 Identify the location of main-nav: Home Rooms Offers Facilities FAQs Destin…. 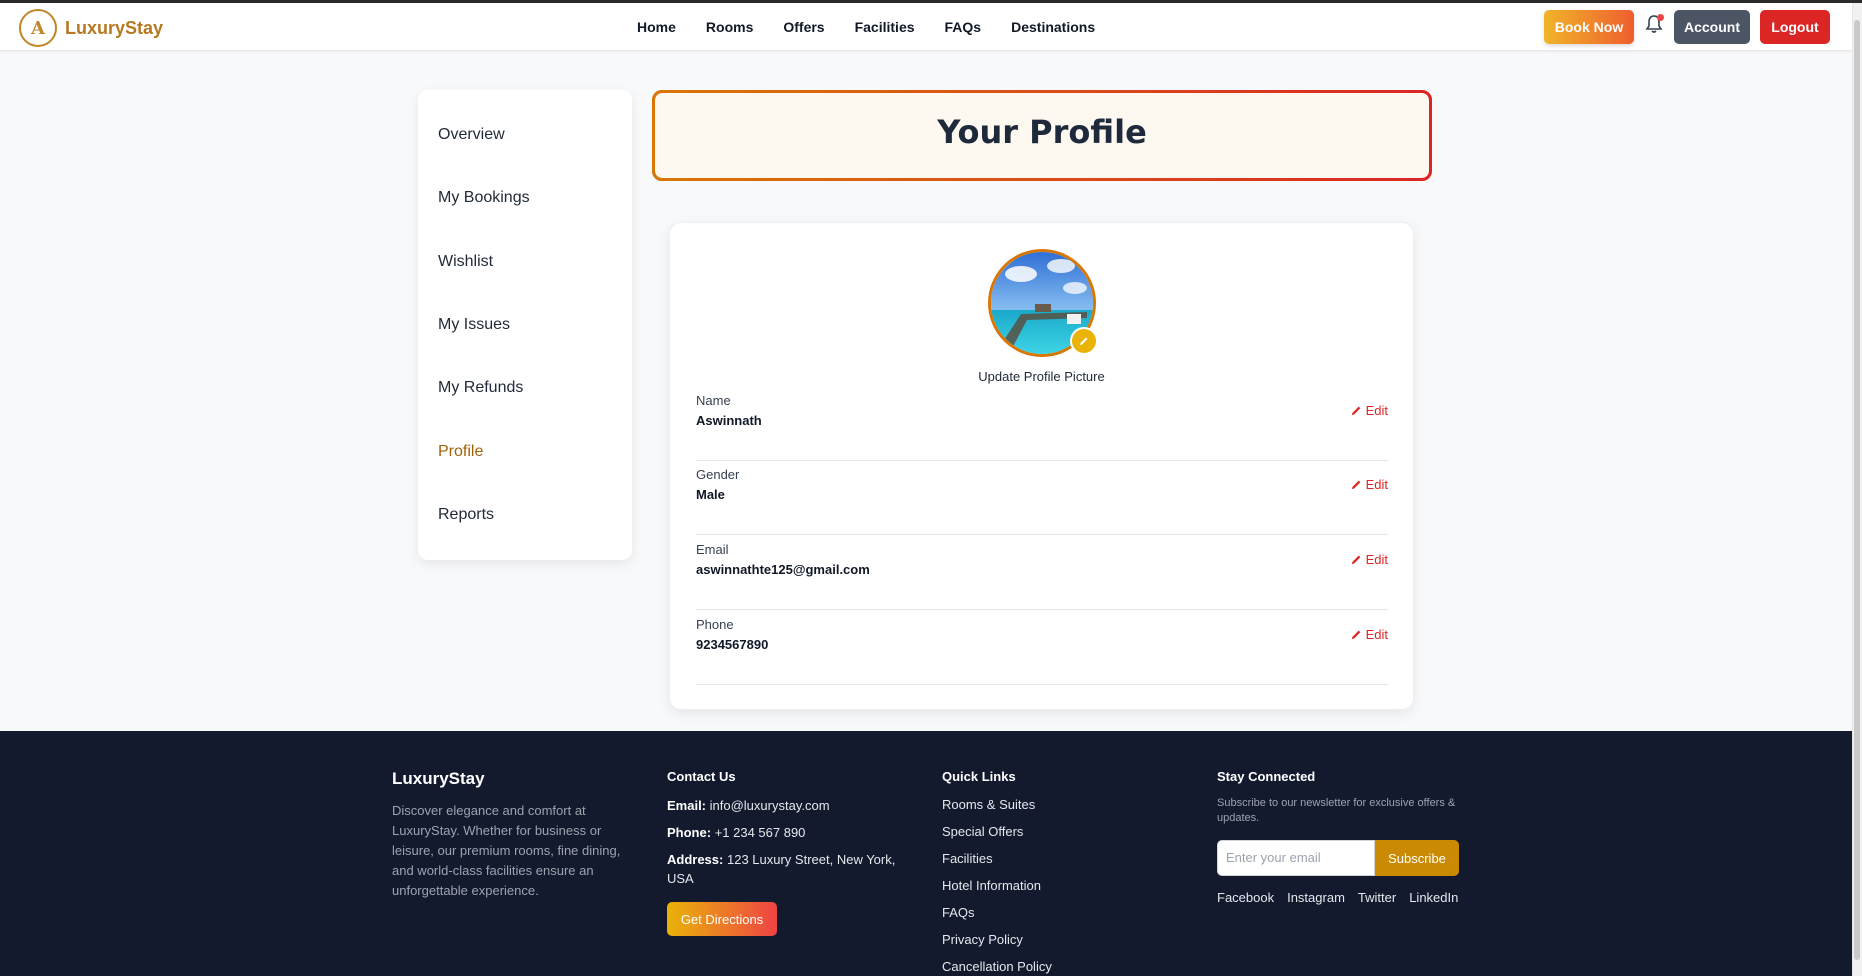
(881, 27).